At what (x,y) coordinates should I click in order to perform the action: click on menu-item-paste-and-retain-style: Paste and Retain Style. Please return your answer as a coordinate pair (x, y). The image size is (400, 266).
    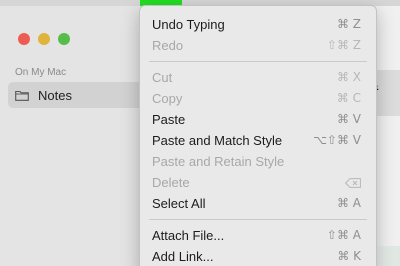
    Looking at the image, I should click on (258, 161).